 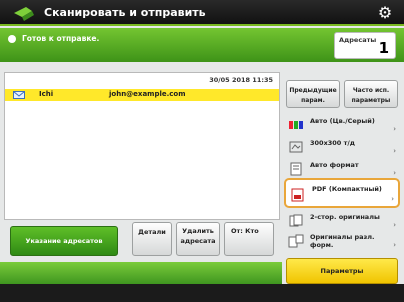 I want to click on duplex-icon, so click(x=296, y=220).